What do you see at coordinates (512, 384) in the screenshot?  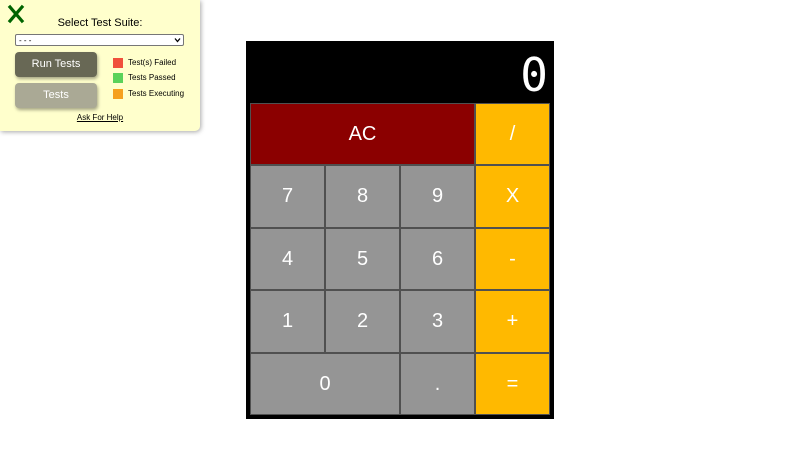 I see `equals-button: =` at bounding box center [512, 384].